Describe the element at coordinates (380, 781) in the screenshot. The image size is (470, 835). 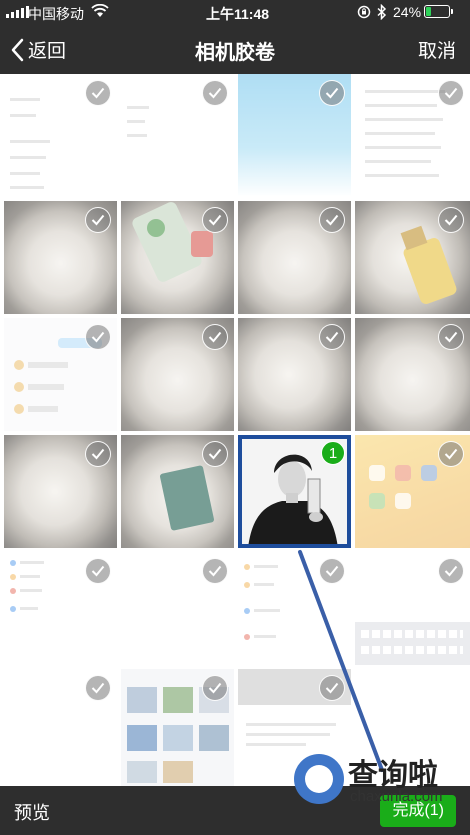
I see `watermark: 查询啦 chaxunla.com` at that location.